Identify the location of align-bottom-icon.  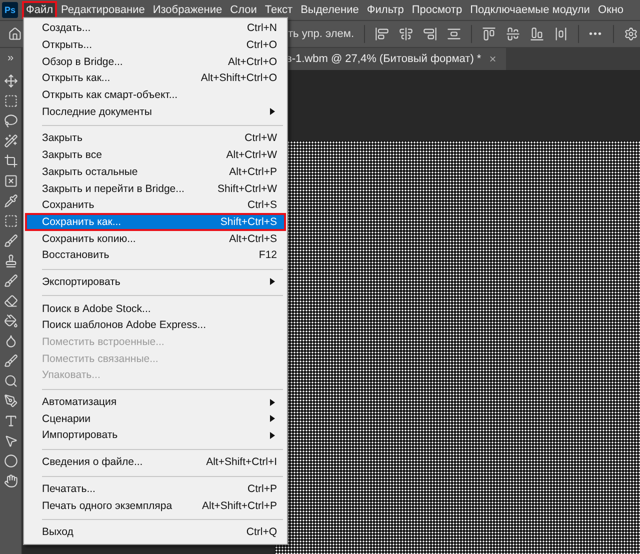
(537, 34).